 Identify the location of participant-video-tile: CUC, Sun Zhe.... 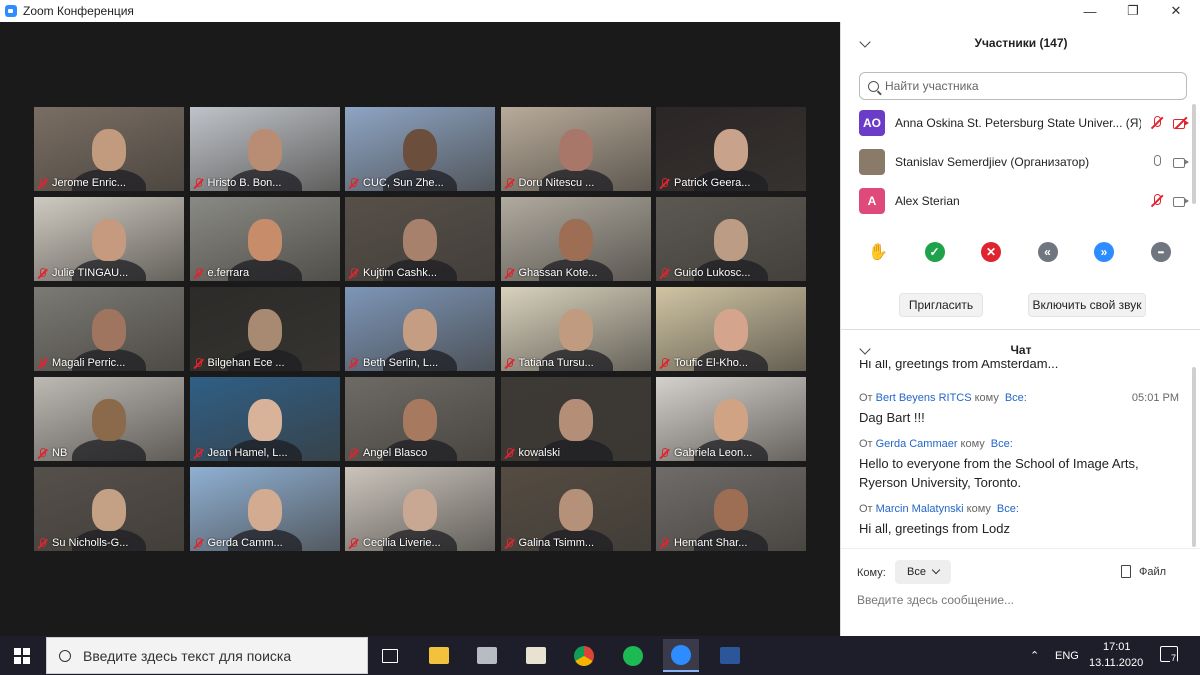
(420, 149).